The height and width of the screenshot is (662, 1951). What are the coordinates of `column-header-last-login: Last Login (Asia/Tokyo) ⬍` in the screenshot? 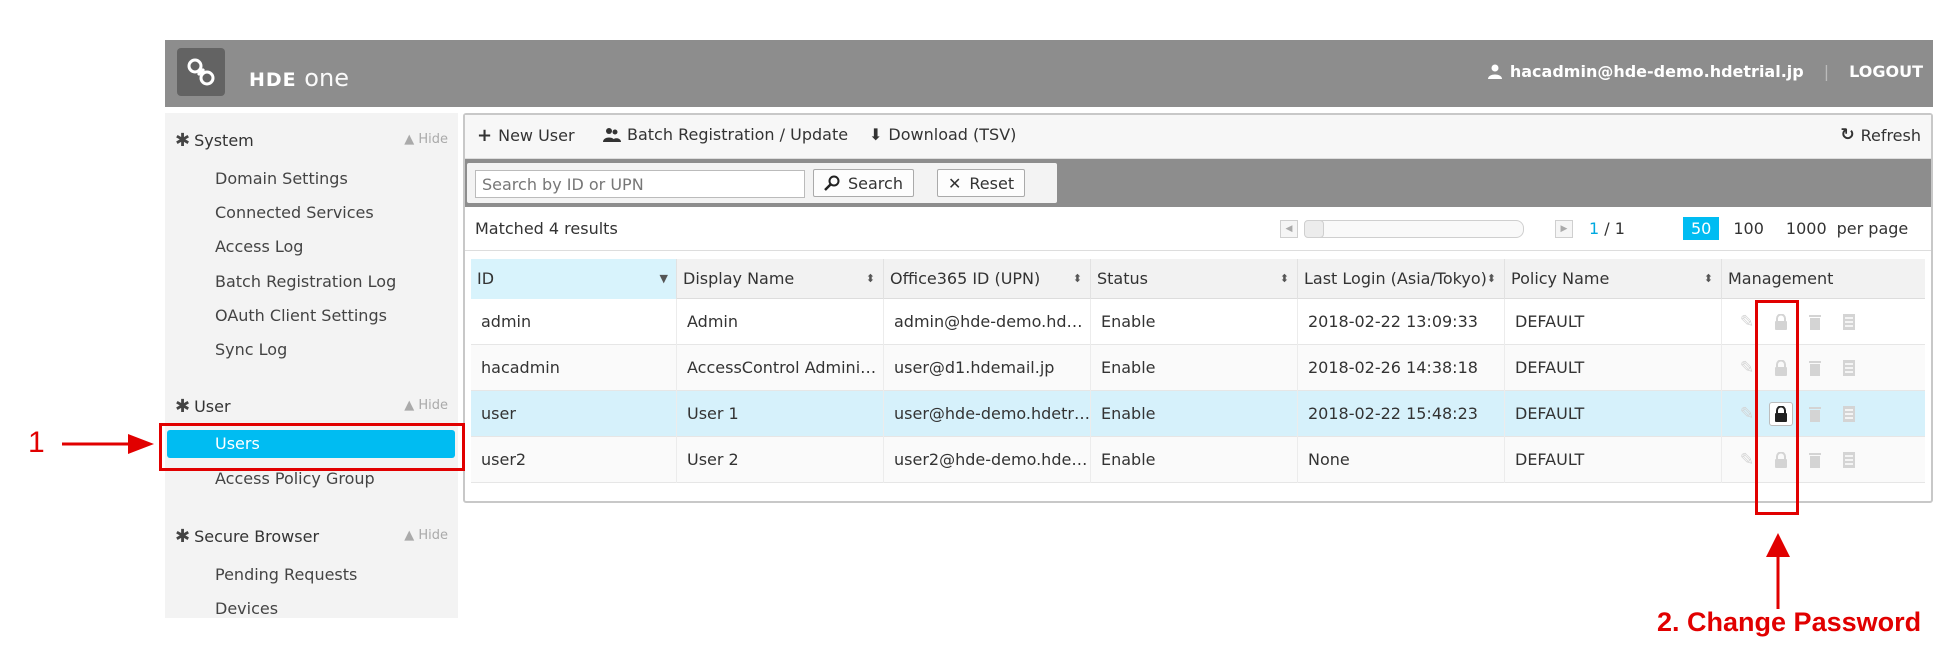 It's located at (1401, 279).